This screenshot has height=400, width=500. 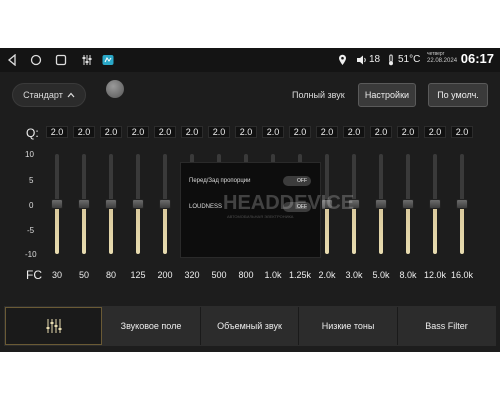 What do you see at coordinates (36, 60) in the screenshot?
I see `home-icon` at bounding box center [36, 60].